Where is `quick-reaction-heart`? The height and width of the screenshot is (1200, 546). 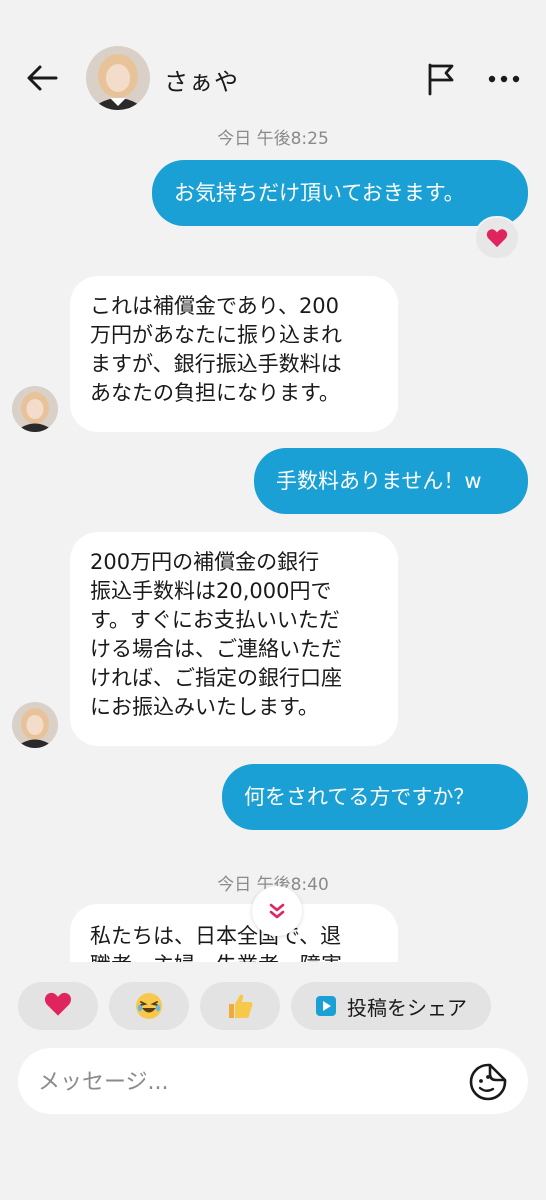 quick-reaction-heart is located at coordinates (58, 1006).